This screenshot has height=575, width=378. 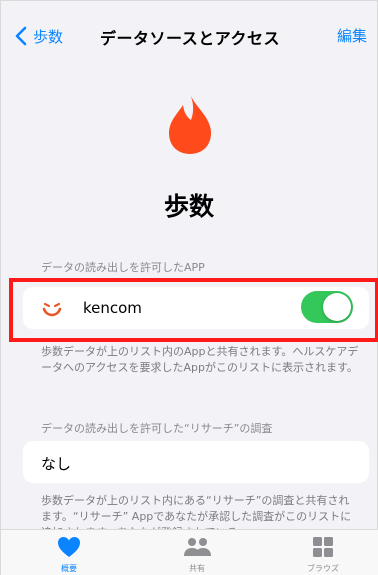 What do you see at coordinates (188, 206) in the screenshot?
I see `hero-title: 歩数` at bounding box center [188, 206].